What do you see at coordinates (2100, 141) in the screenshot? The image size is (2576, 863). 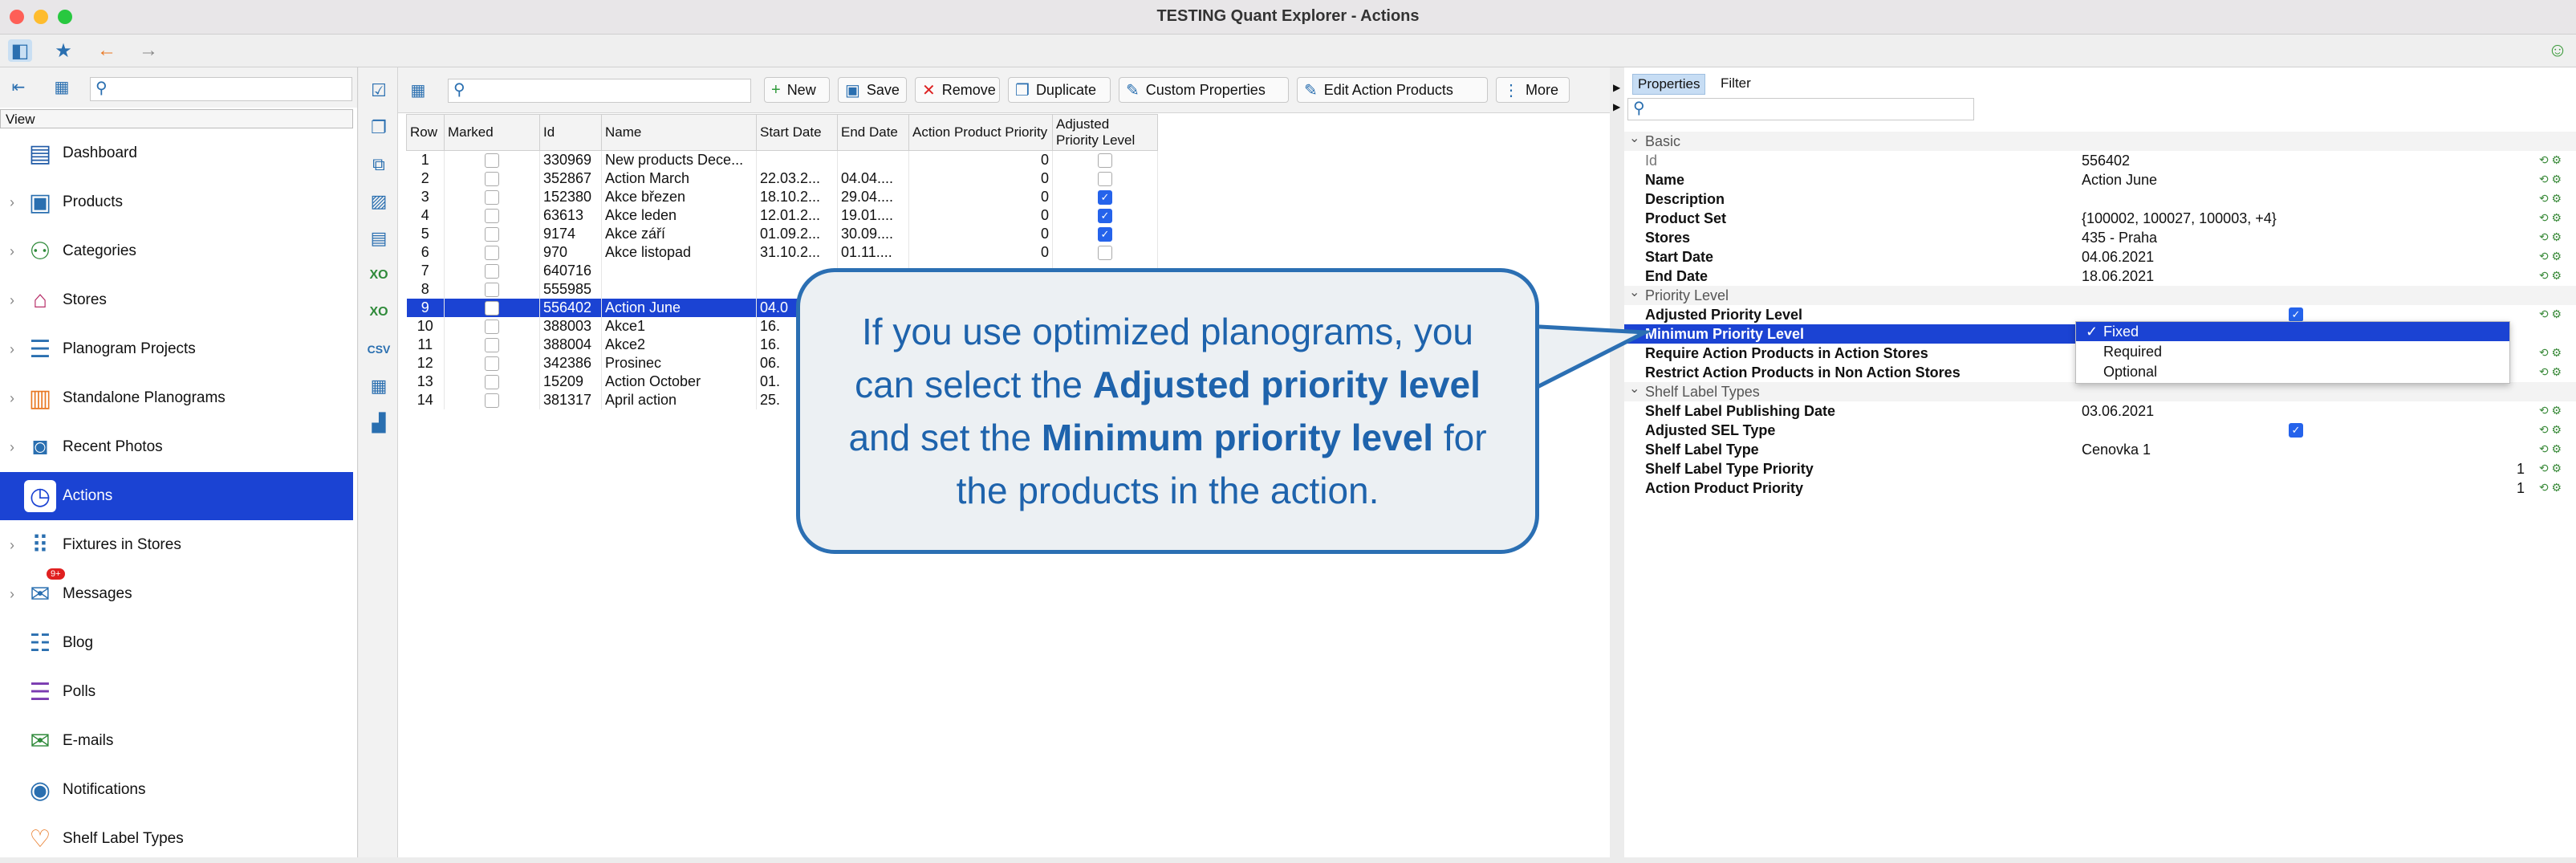 I see `section-basic: ⌄ Basic` at bounding box center [2100, 141].